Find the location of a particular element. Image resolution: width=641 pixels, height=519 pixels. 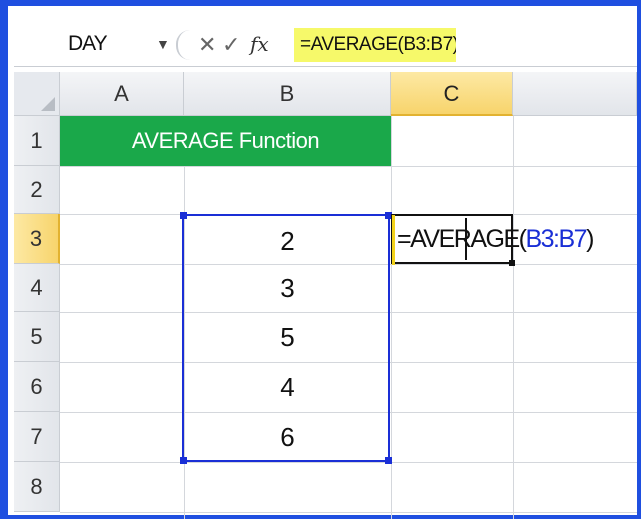

check-icon: ✓ is located at coordinates (231, 45).